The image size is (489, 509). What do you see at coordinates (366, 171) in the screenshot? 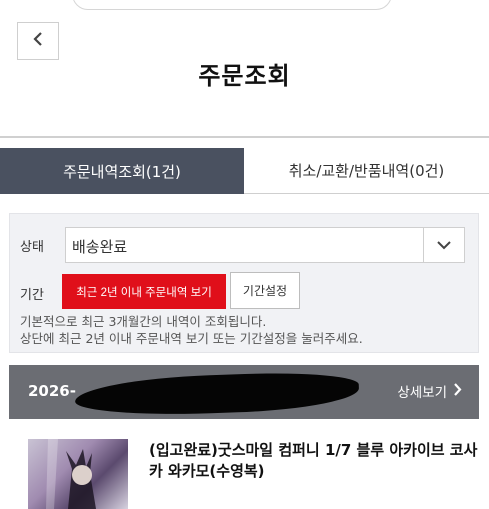
I see `tab-cancel-exchange-return: 취소/교환/반품내역(0건)` at bounding box center [366, 171].